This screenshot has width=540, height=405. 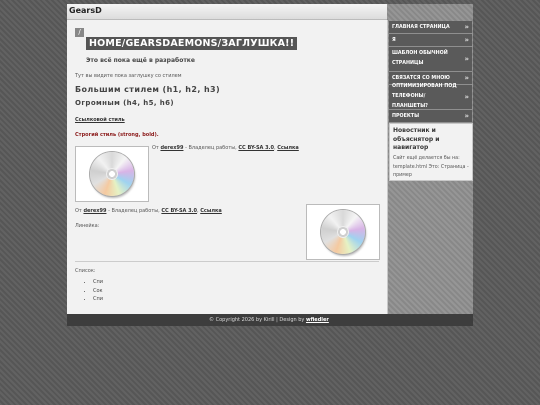 What do you see at coordinates (424, 96) in the screenshot?
I see `menu-item-label: ОПТИМИЗИРОВАН ПОД ТЕЛЕФОНЫ/ПЛАНШЕТЫ?` at bounding box center [424, 96].